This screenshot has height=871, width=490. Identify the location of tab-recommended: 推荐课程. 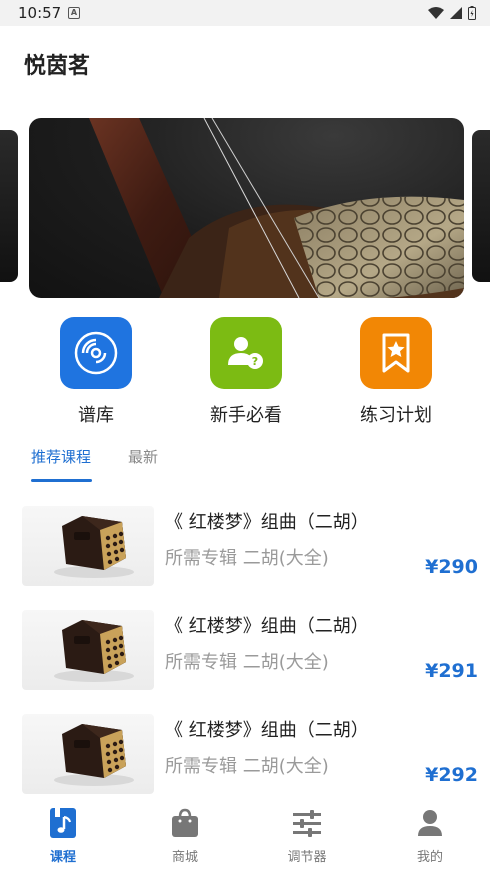
(61, 456).